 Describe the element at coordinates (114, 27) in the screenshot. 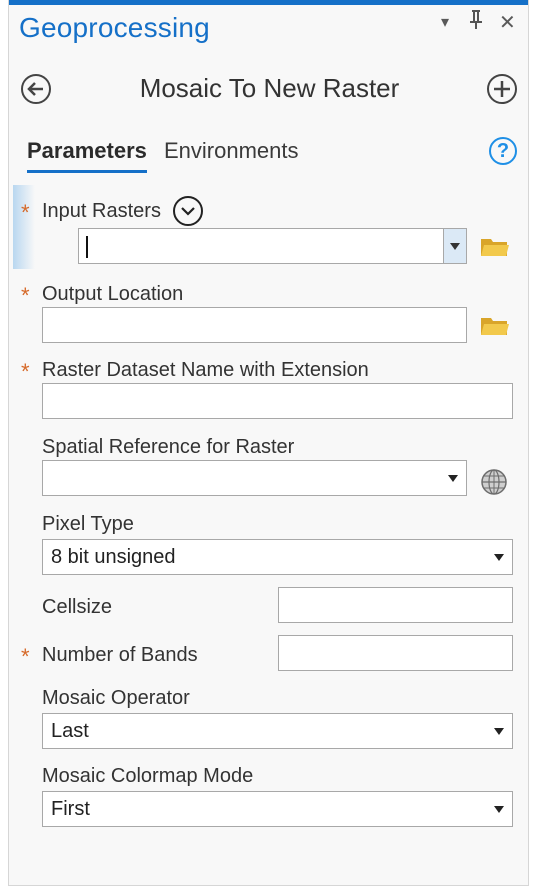

I see `pane-title: Geoprocessing` at that location.